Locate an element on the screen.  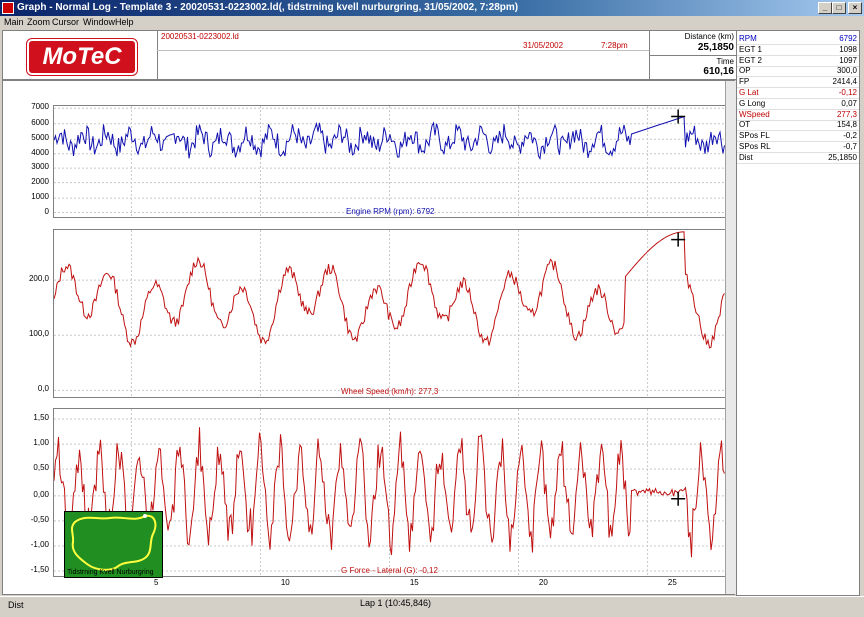
channel-value: 6792 is located at coordinates (848, 38).